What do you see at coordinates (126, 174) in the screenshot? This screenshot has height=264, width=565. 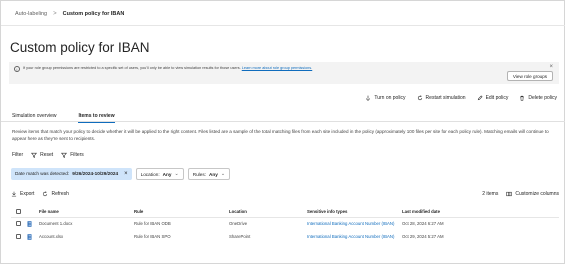 I see `remove-filter-icon: ×` at bounding box center [126, 174].